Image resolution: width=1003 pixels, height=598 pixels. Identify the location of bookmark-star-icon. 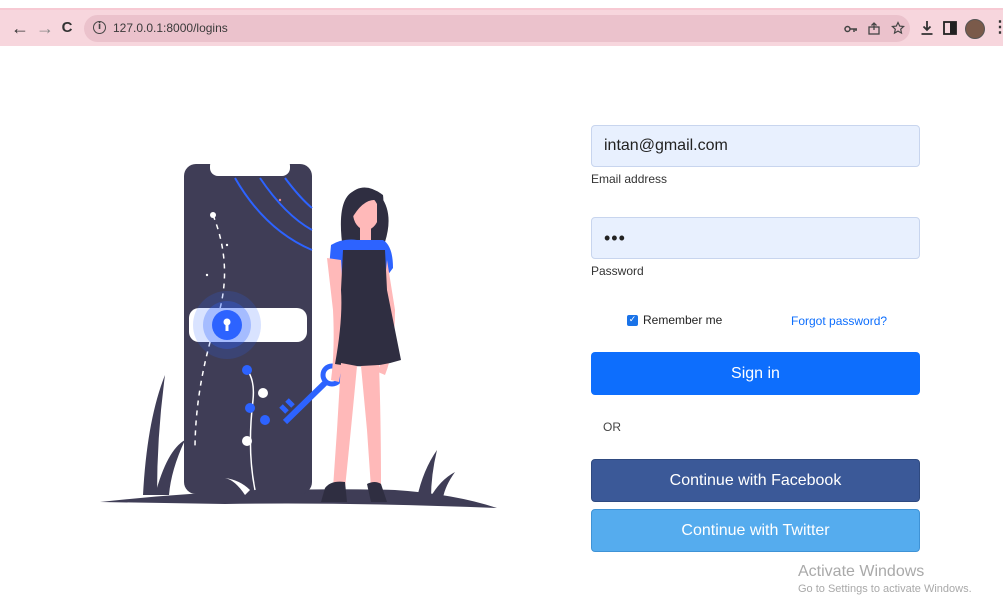
(898, 28).